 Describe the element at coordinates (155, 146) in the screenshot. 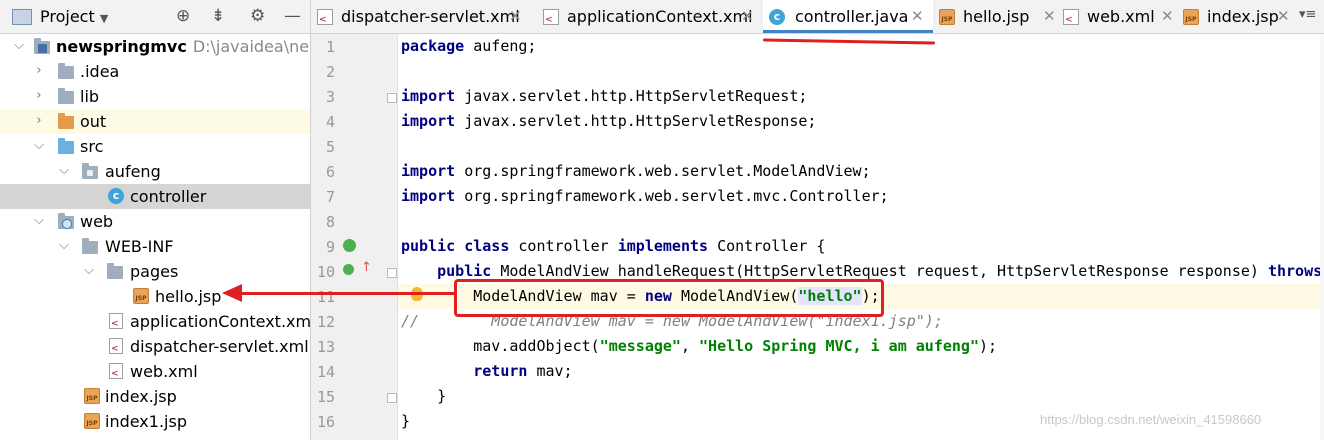

I see `tree-item-src: ⌵ src` at that location.